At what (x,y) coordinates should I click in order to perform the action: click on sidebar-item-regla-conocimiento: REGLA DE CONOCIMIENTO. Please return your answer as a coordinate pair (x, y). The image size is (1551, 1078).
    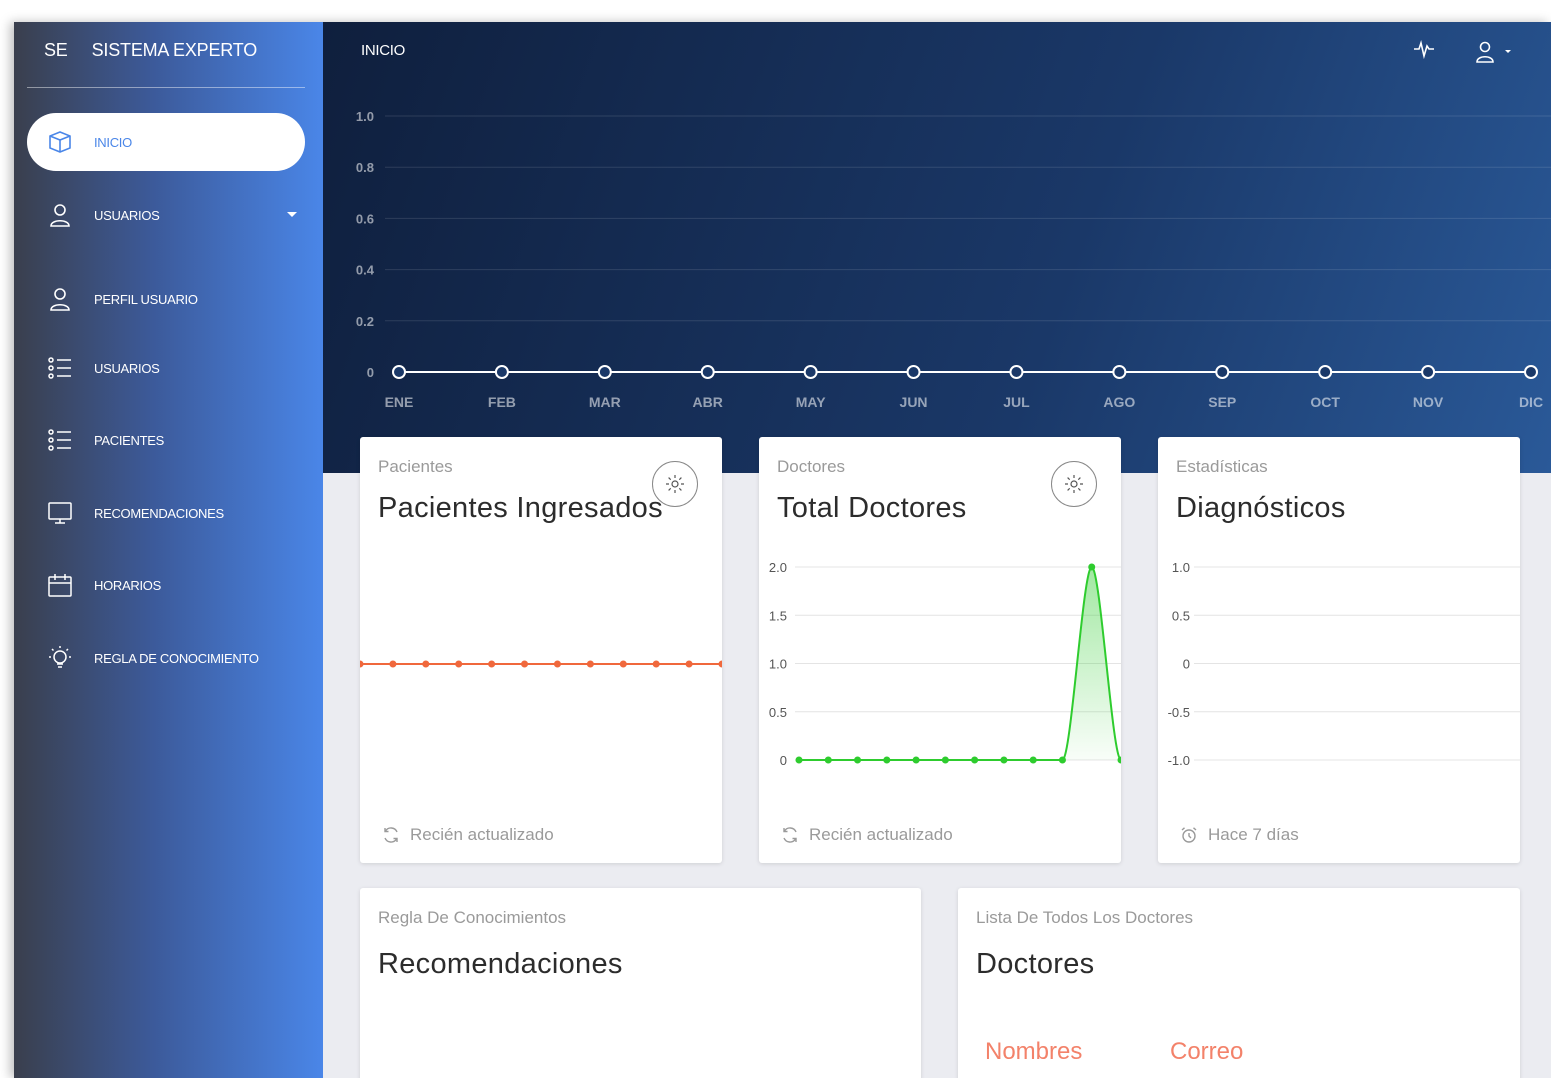
    Looking at the image, I should click on (166, 658).